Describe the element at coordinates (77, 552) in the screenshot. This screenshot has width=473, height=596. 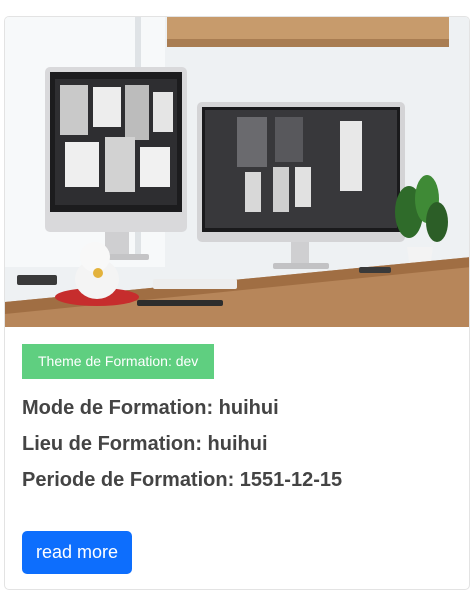
I see `read-more-button: read more` at that location.